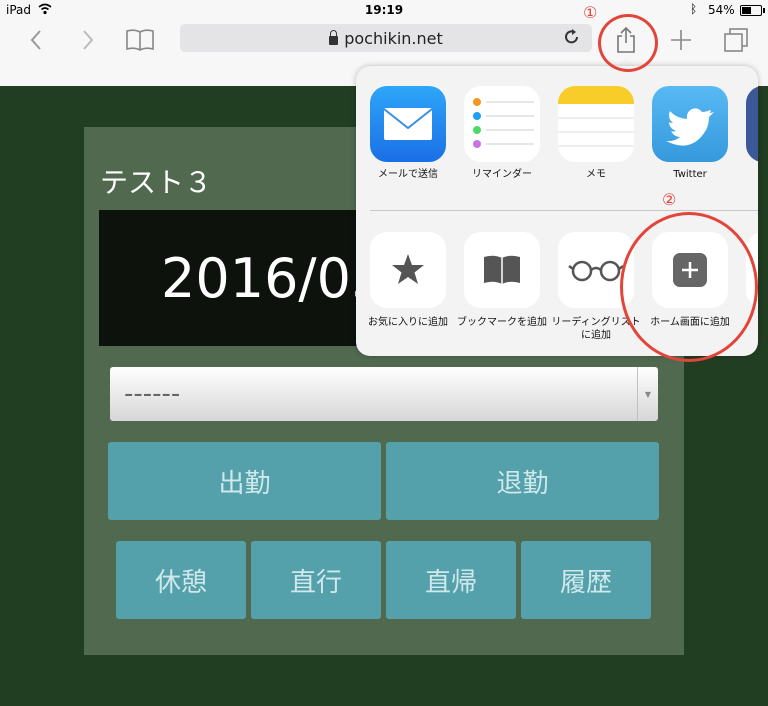 The height and width of the screenshot is (706, 768). Describe the element at coordinates (334, 37) in the screenshot. I see `lock-icon` at that location.